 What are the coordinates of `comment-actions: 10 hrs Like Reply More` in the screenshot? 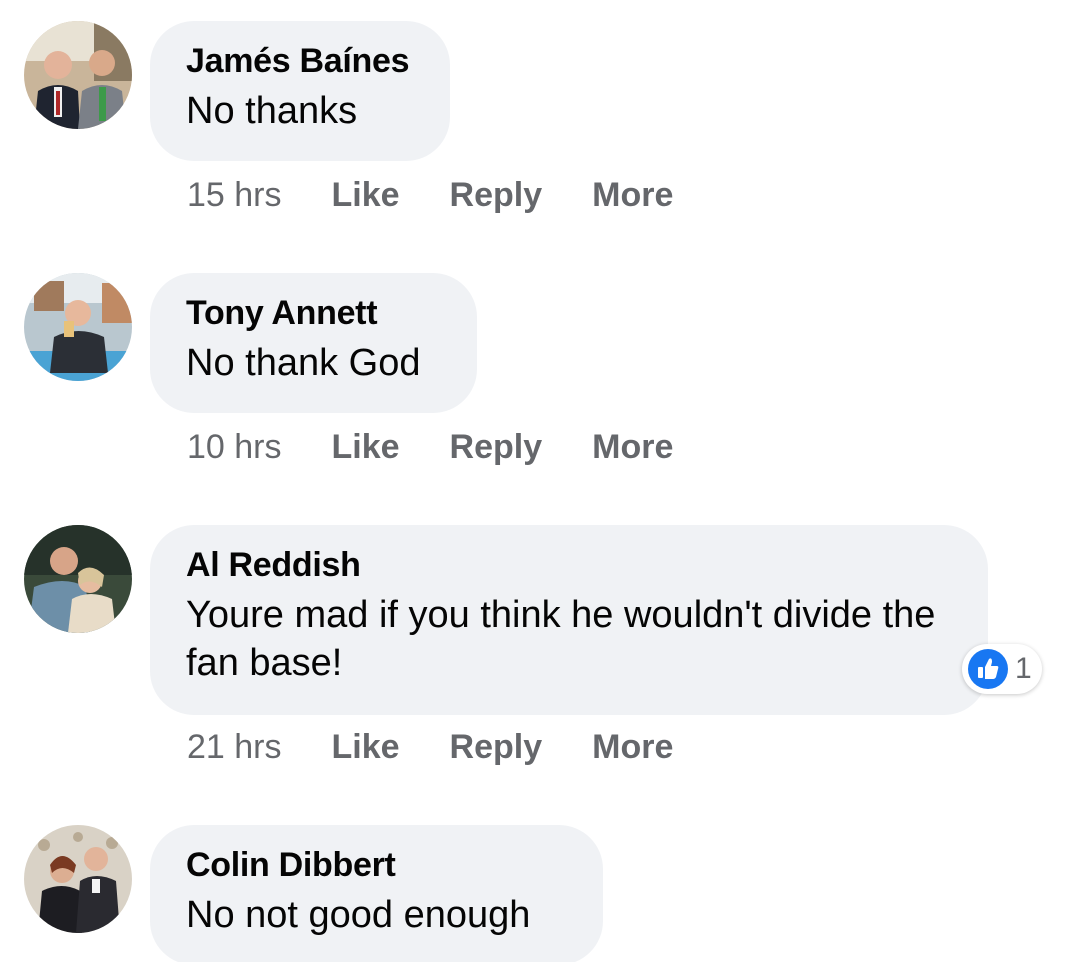 It's located at (455, 447).